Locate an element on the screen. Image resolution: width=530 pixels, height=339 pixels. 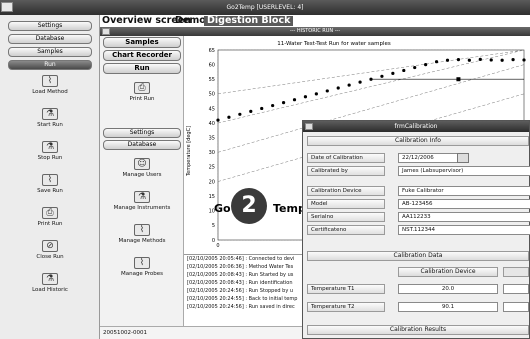
window-title: Go2Temp [USERLEVEL: 4] is located at coordinates (265, 7).